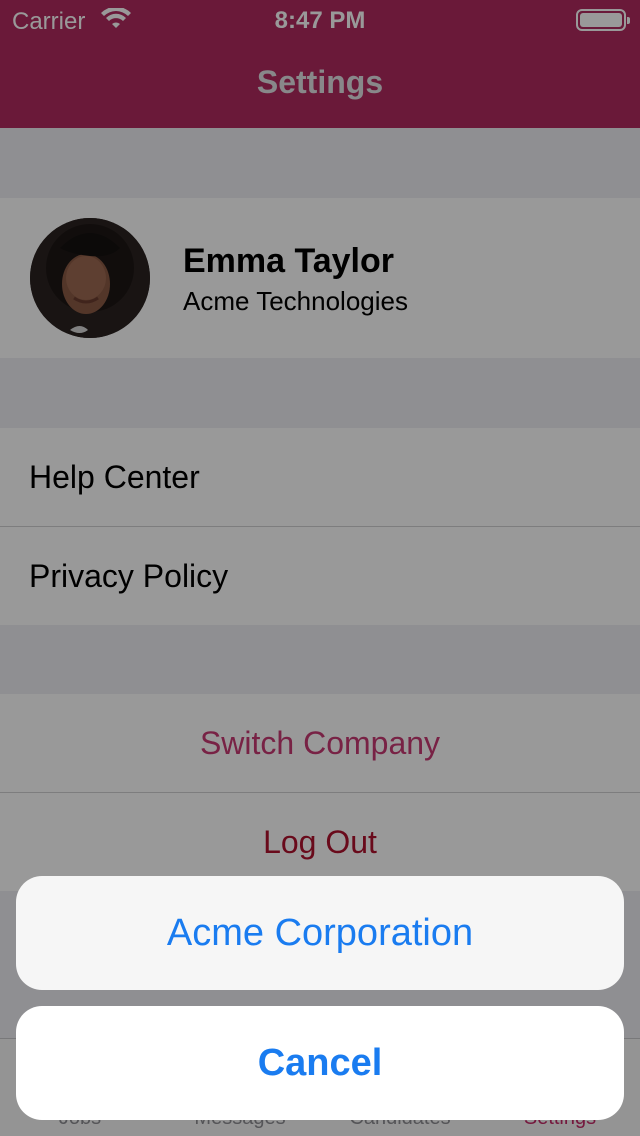  What do you see at coordinates (320, 1063) in the screenshot?
I see `cancel-button: Cancel` at bounding box center [320, 1063].